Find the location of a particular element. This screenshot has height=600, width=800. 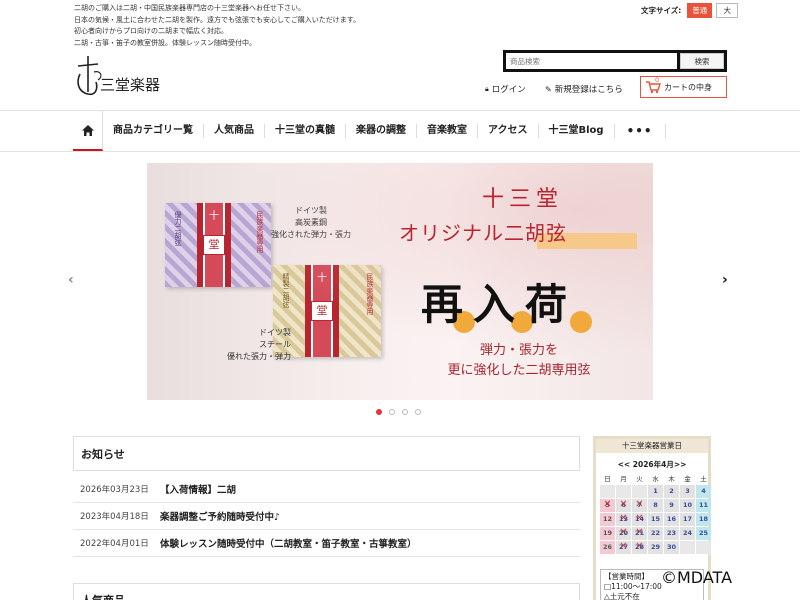

news-title: 体験レッスン随時受付中（二胡教室・笛子教室・古箏教室） is located at coordinates (288, 543).